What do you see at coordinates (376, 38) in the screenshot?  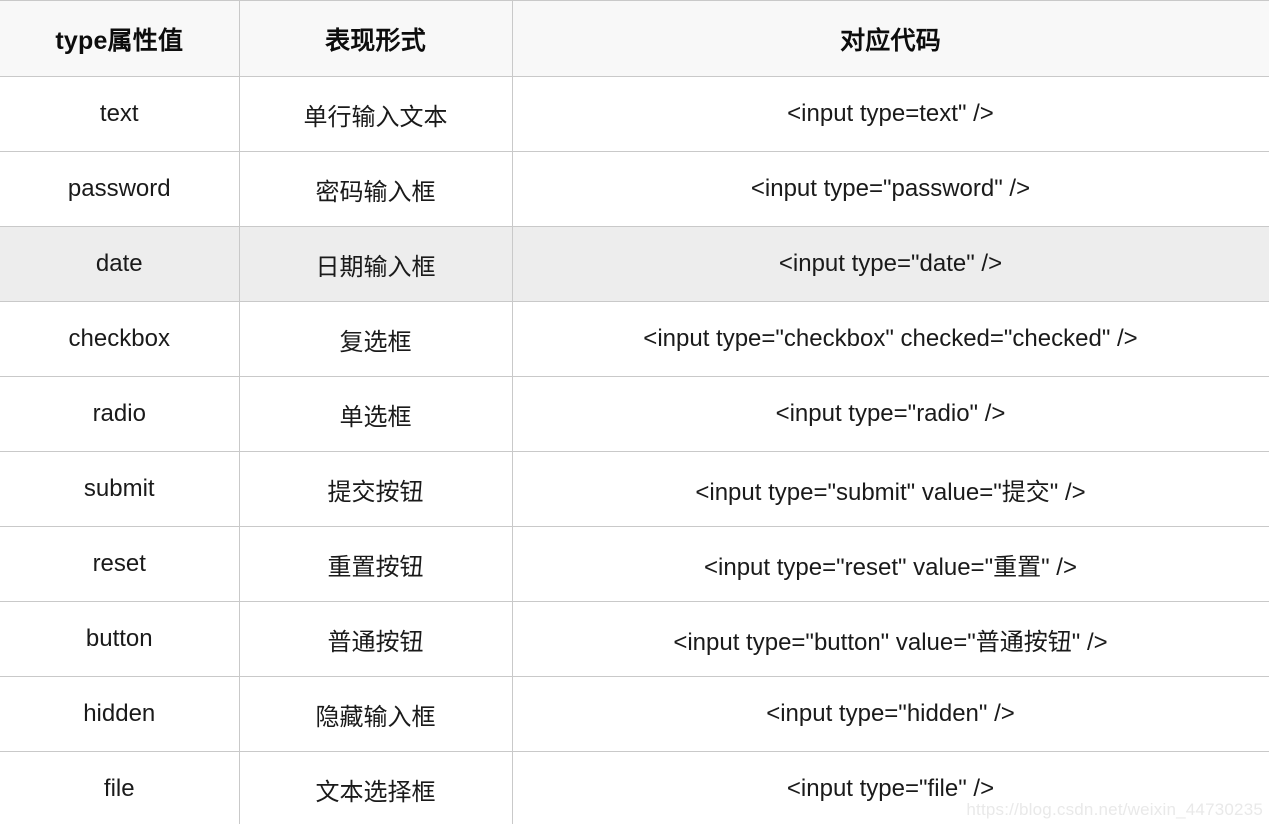 I see `column-header-form: 表现形式` at bounding box center [376, 38].